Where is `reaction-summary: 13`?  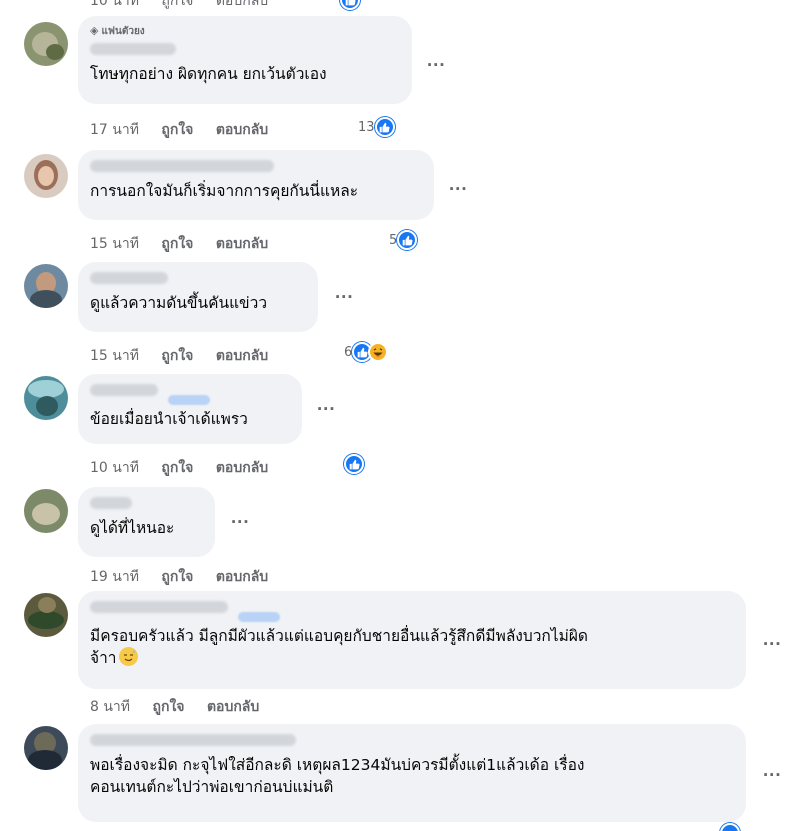 reaction-summary: 13 is located at coordinates (376, 127).